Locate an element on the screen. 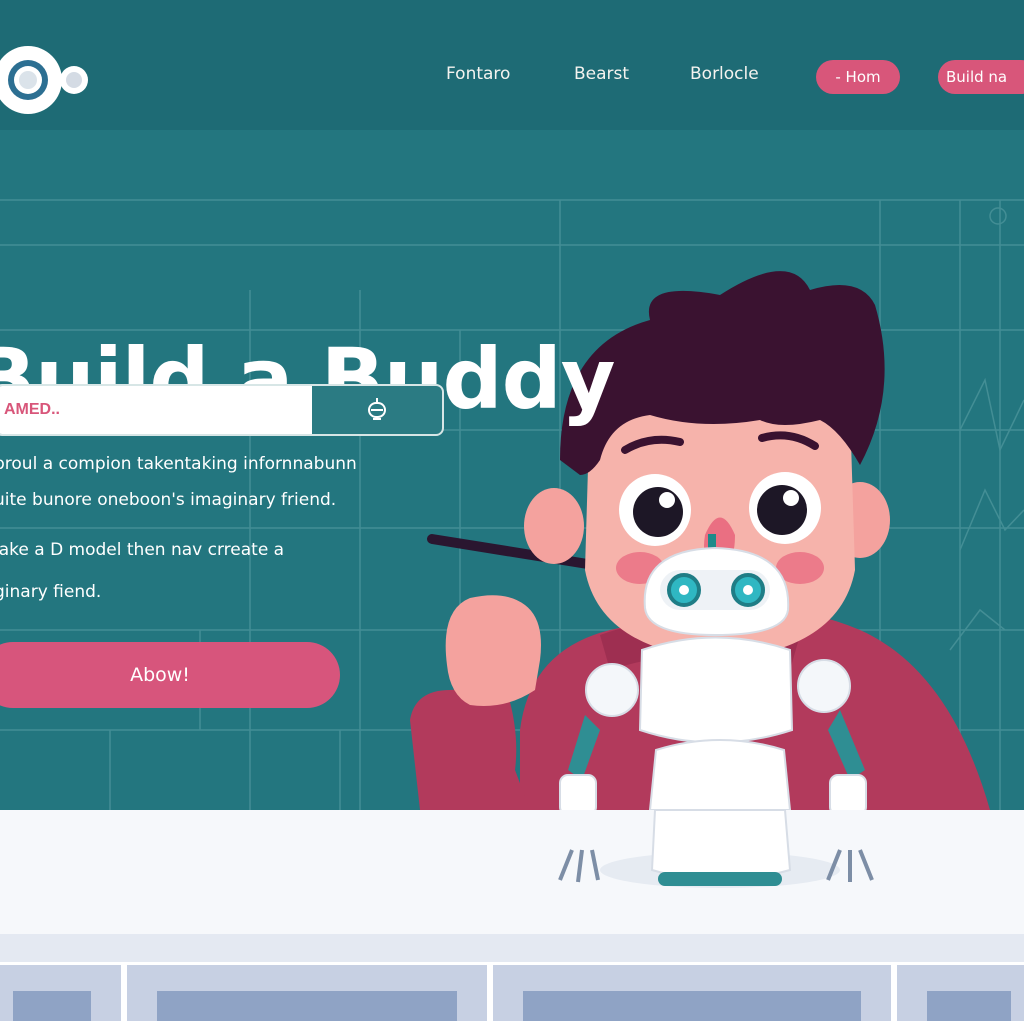  description-line-2: uite bunore oneboon's imaginary friend. is located at coordinates (168, 500).